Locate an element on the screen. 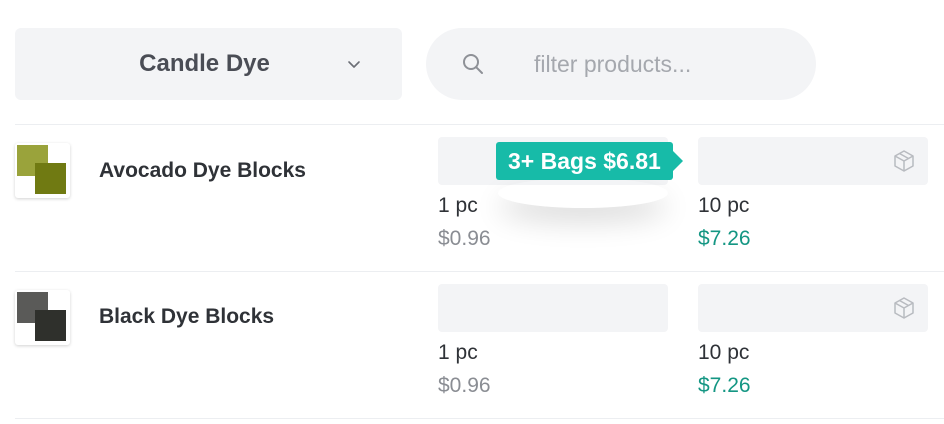 This screenshot has height=424, width=944. product-name: Avocado Dye Blocks is located at coordinates (202, 171).